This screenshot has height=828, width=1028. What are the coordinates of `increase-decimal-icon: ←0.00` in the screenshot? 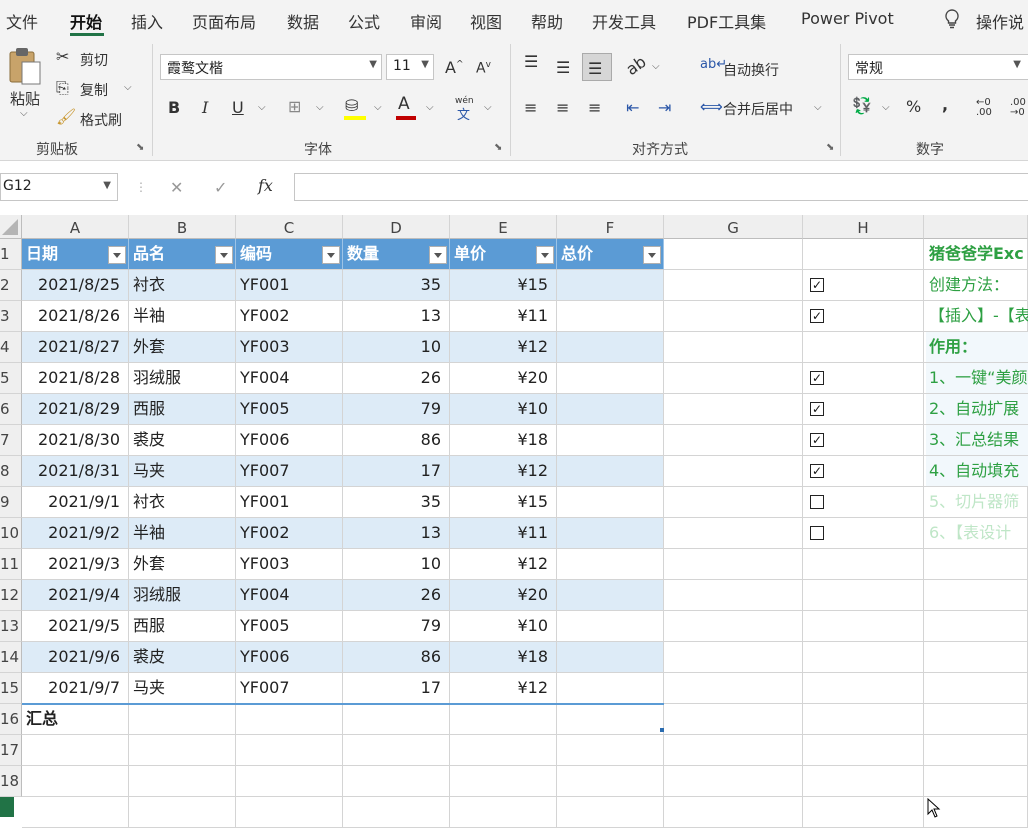 It's located at (984, 108).